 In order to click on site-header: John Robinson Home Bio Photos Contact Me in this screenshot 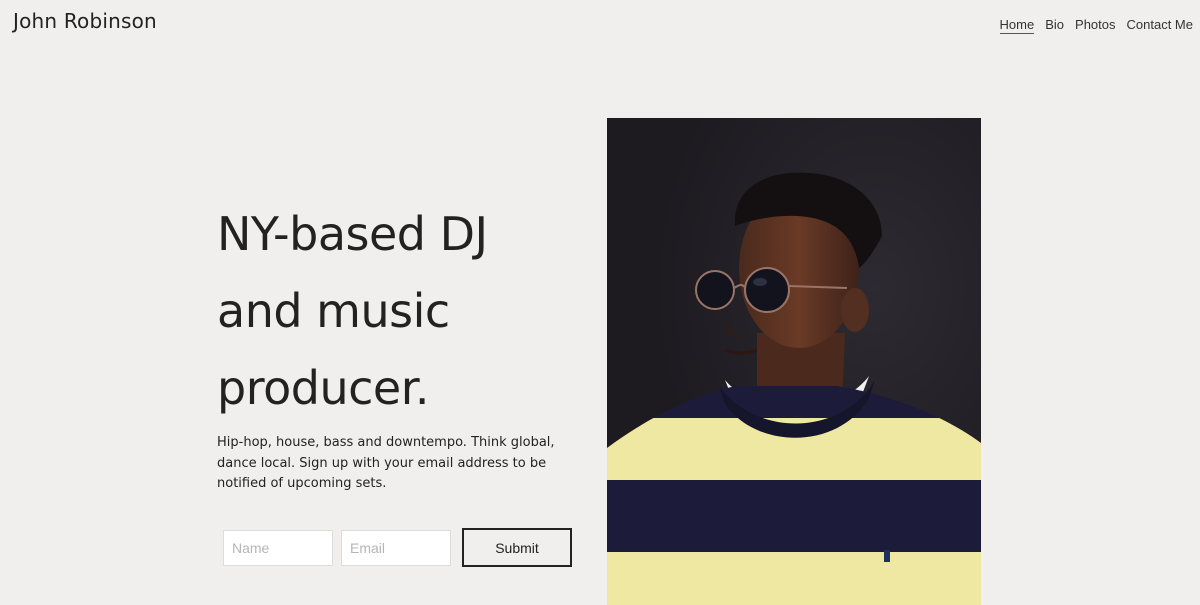, I will do `click(600, 30)`.